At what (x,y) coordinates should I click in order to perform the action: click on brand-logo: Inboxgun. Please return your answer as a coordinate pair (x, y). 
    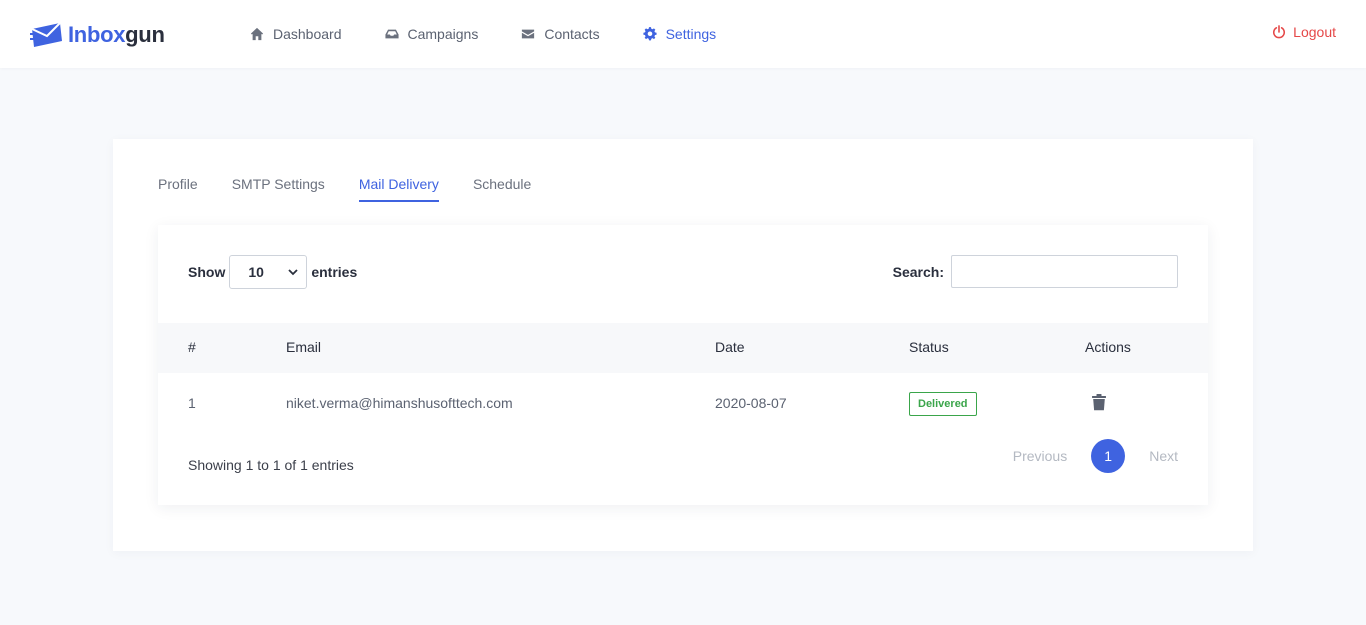
    Looking at the image, I should click on (97, 35).